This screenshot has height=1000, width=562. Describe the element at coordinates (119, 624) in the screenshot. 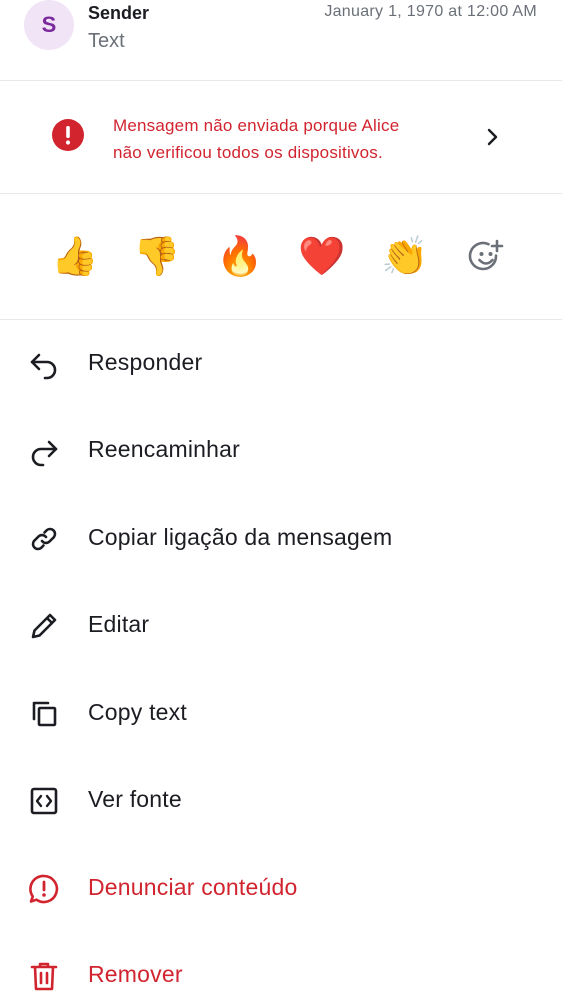

I see `edit-label: Editar` at that location.